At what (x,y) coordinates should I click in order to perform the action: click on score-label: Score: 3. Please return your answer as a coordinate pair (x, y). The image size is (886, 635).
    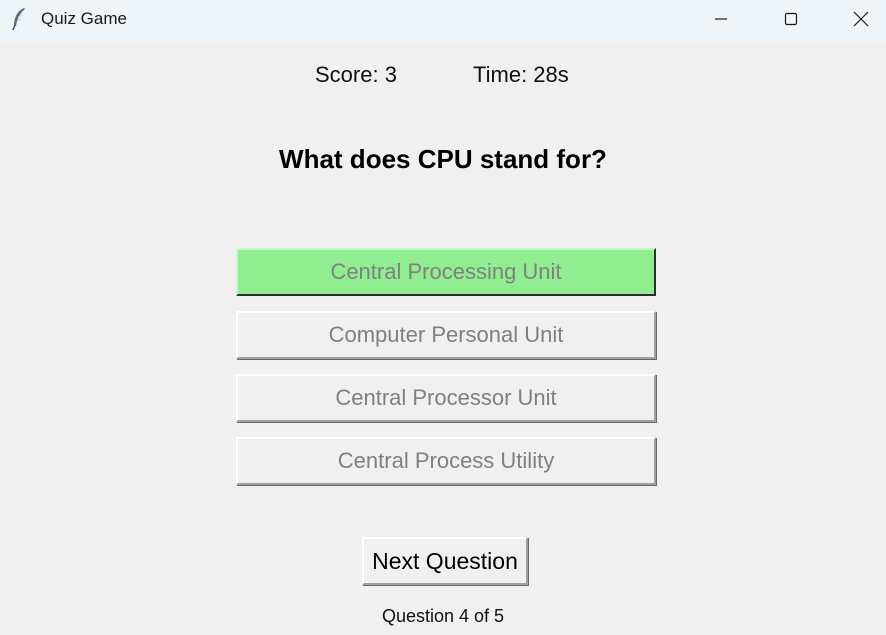
    Looking at the image, I should click on (356, 74).